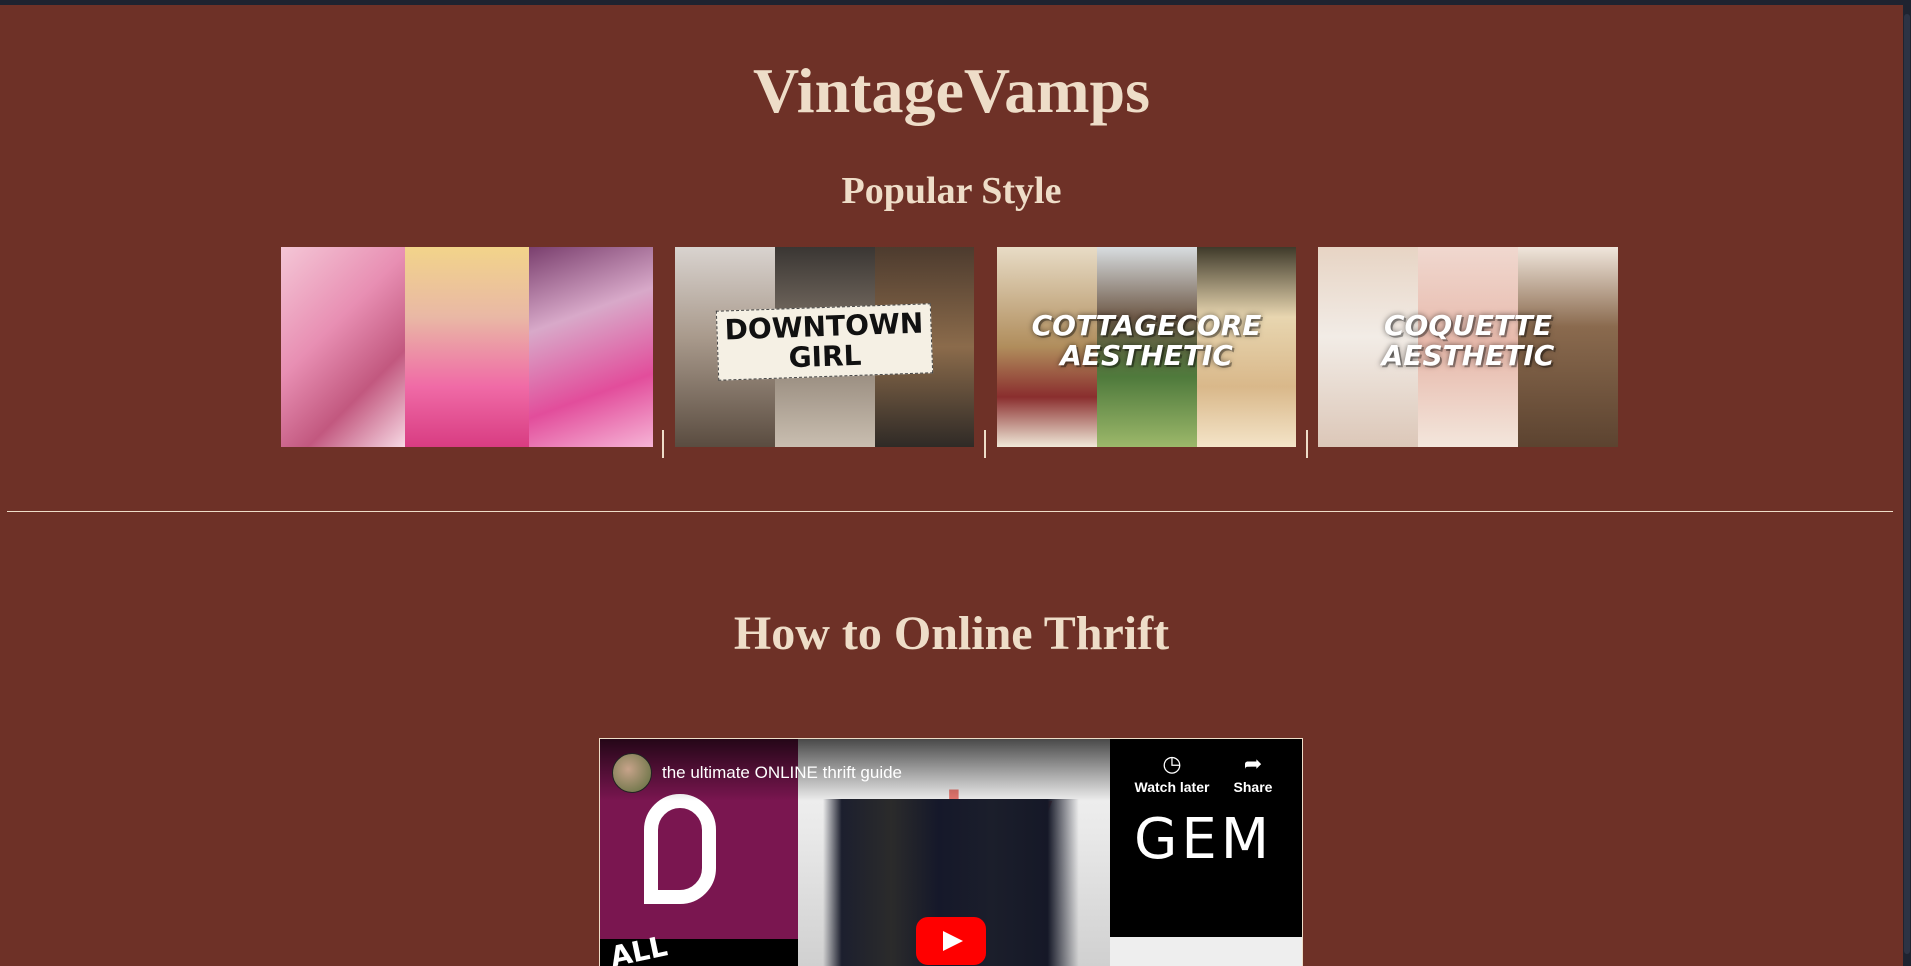 Image resolution: width=1911 pixels, height=966 pixels. What do you see at coordinates (951, 191) in the screenshot?
I see `popular-style-heading: Popular Style` at bounding box center [951, 191].